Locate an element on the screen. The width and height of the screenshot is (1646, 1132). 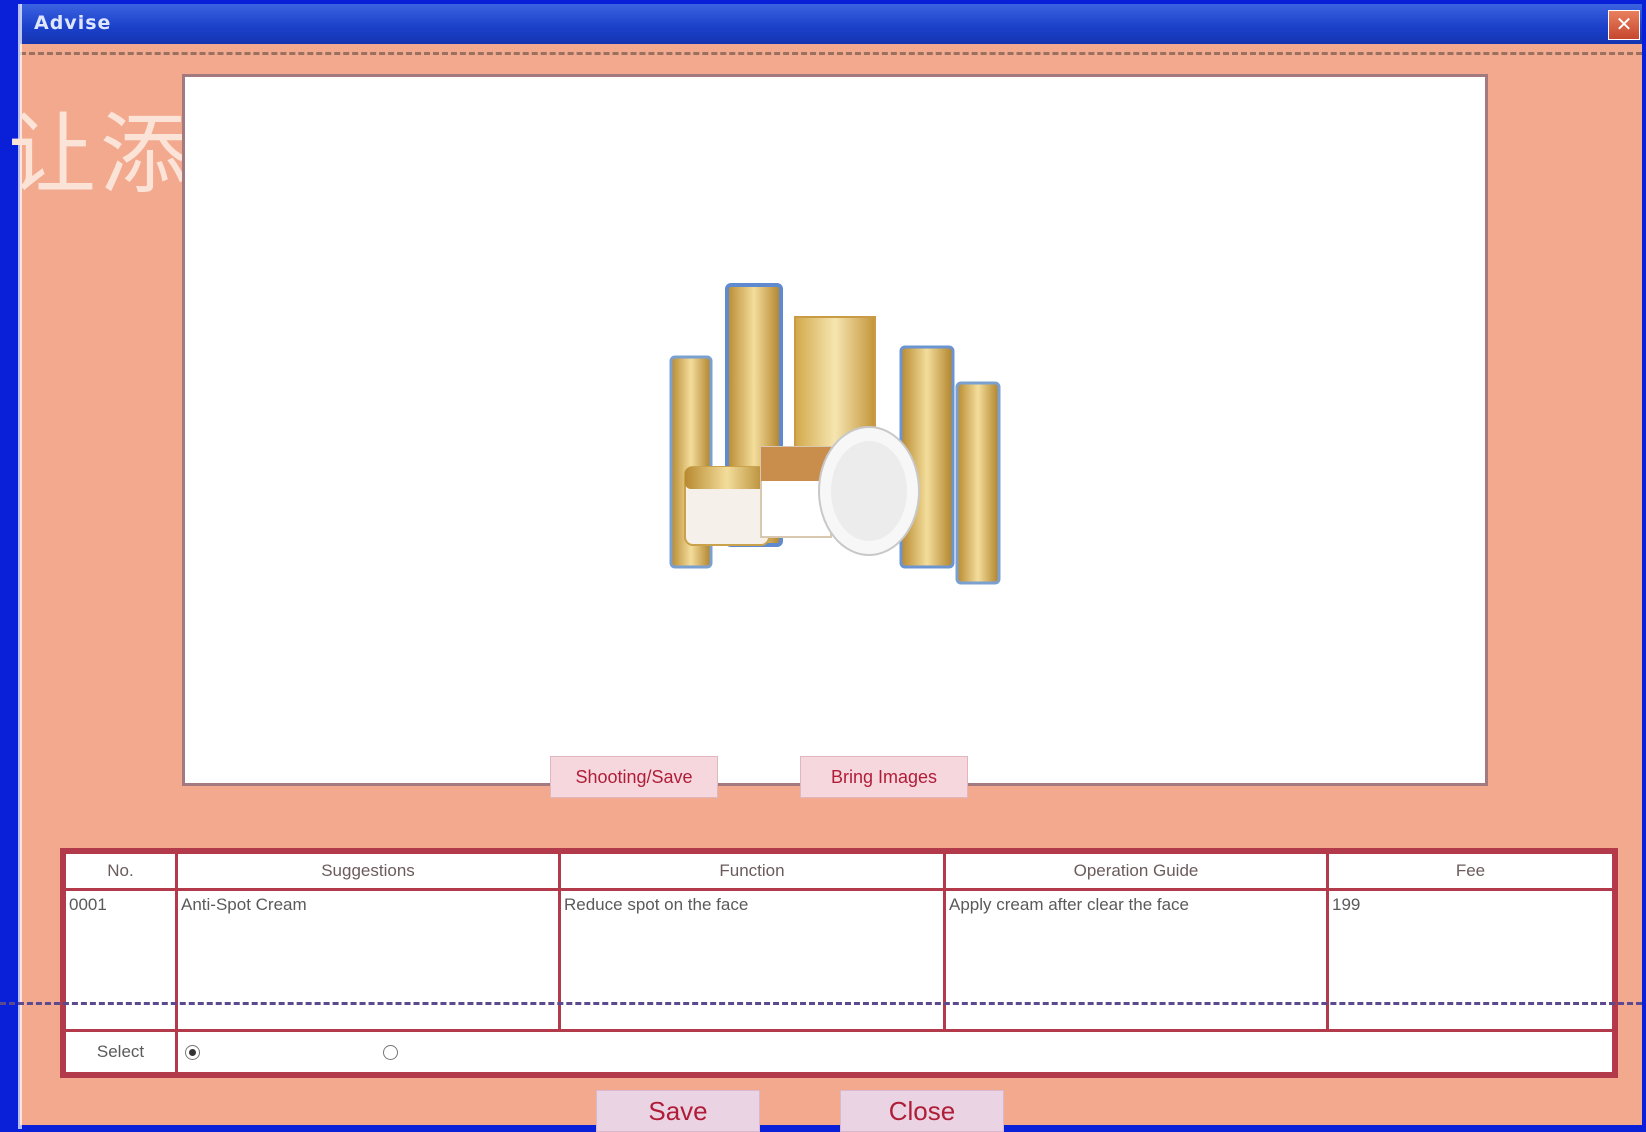
cell-no: 0001 is located at coordinates (120, 960).